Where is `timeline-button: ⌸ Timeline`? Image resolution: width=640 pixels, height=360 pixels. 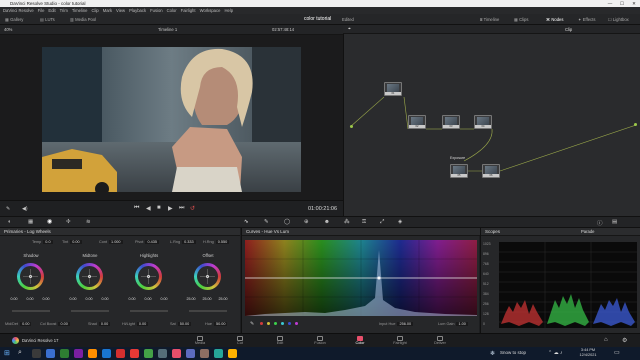
timeline-button: ⌸ Timeline is located at coordinates (489, 19).